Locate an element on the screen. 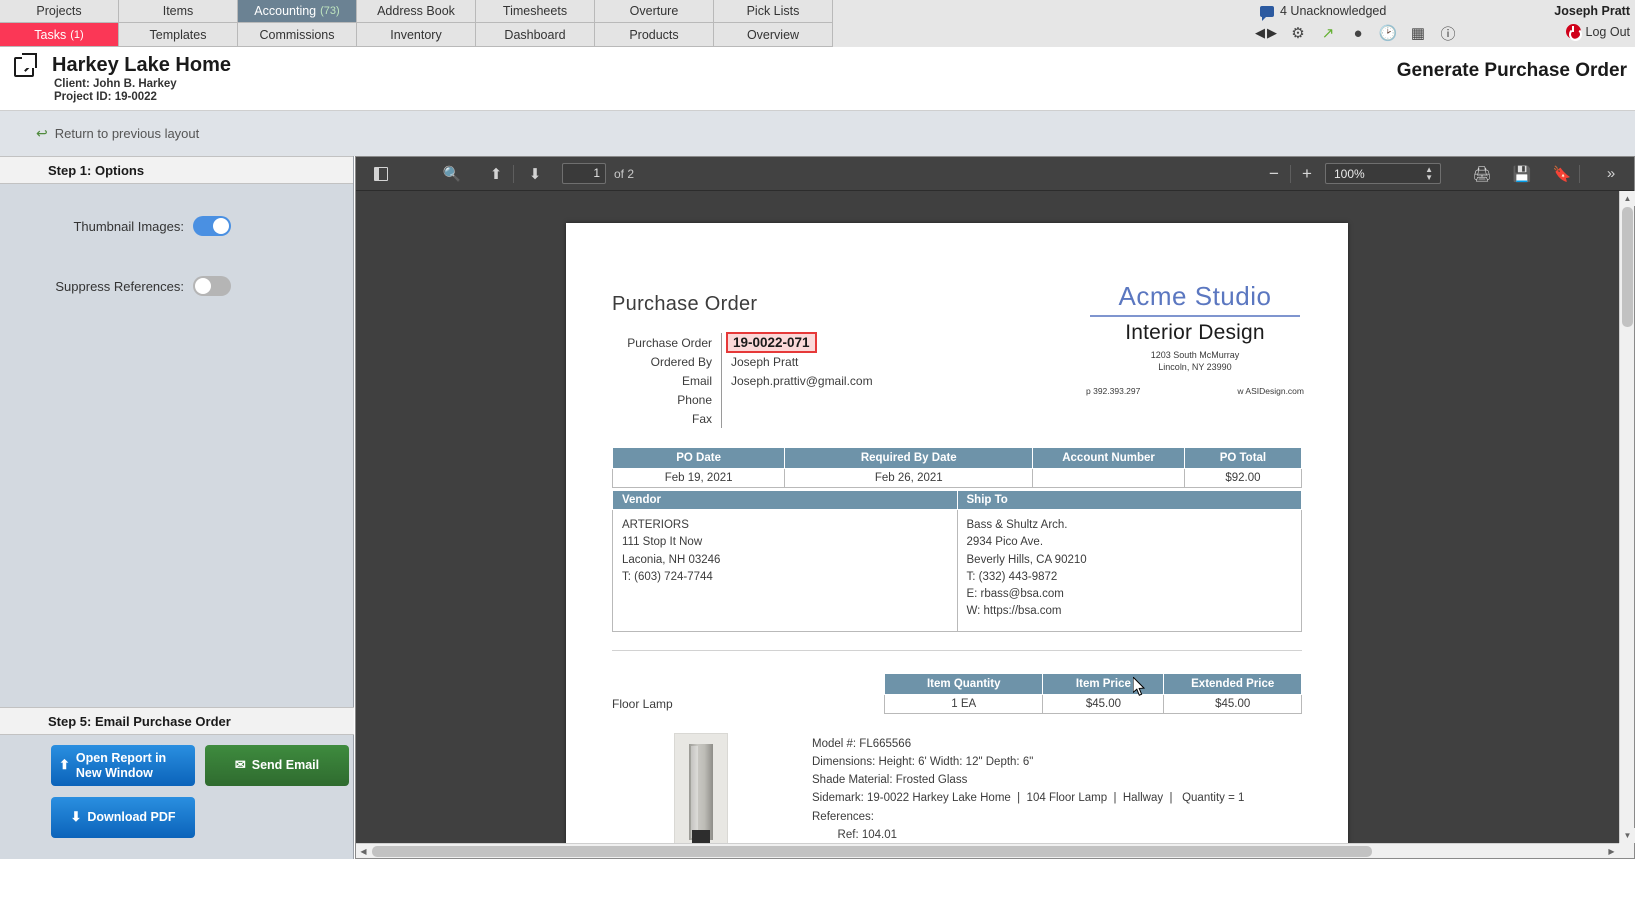  nav-tab-accounting: Accounting (73) is located at coordinates (297, 11).